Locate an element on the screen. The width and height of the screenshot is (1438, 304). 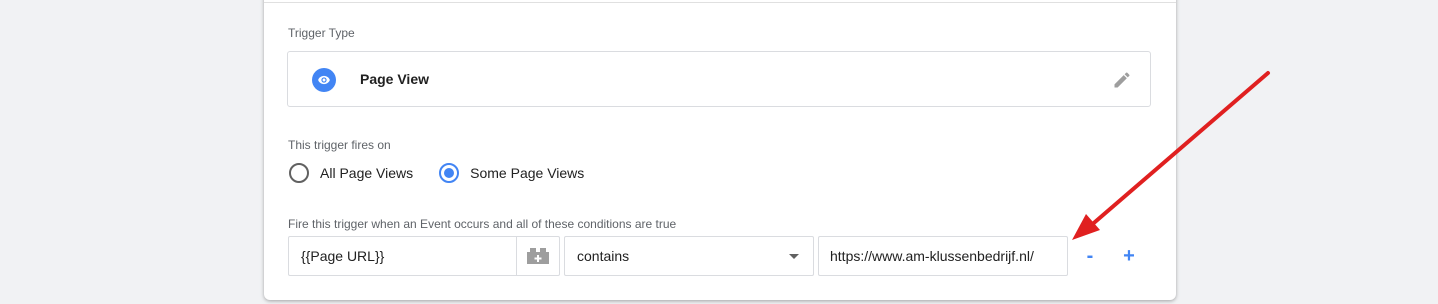
variable-value: {{Page URL}} is located at coordinates (343, 256).